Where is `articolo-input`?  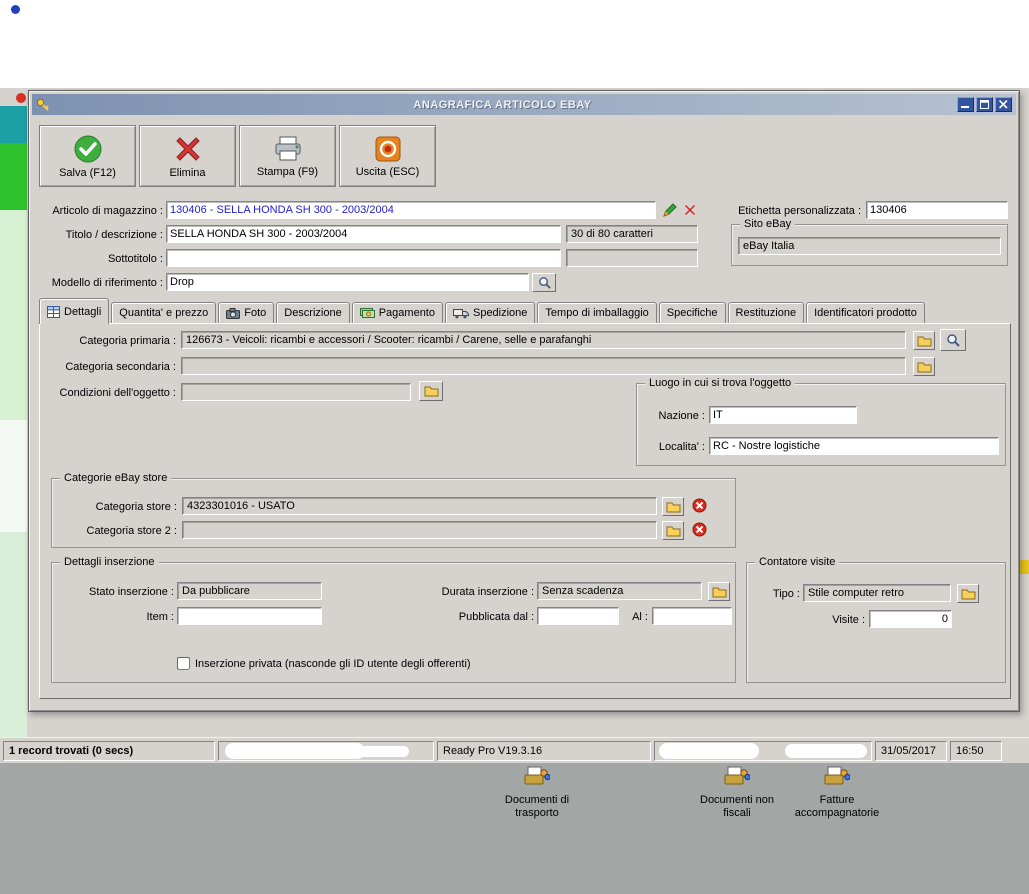
articolo-input is located at coordinates (411, 210).